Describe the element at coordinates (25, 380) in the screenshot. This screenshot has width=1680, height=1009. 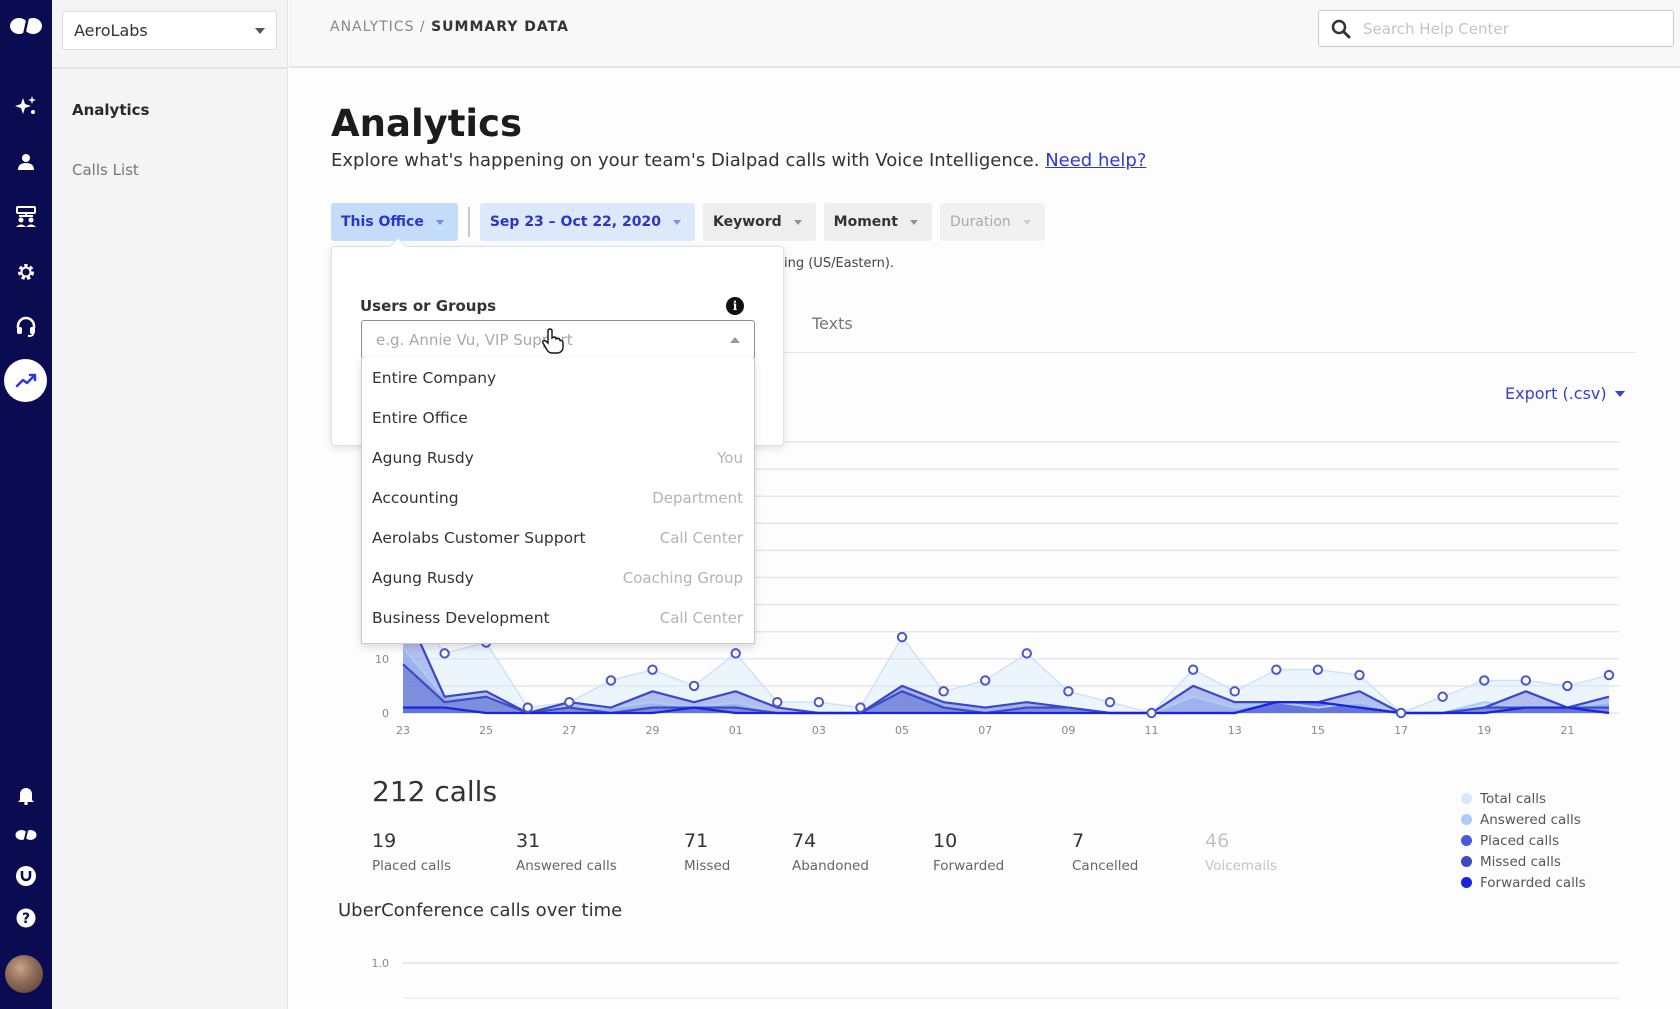
I see `analytics-nav-button` at that location.